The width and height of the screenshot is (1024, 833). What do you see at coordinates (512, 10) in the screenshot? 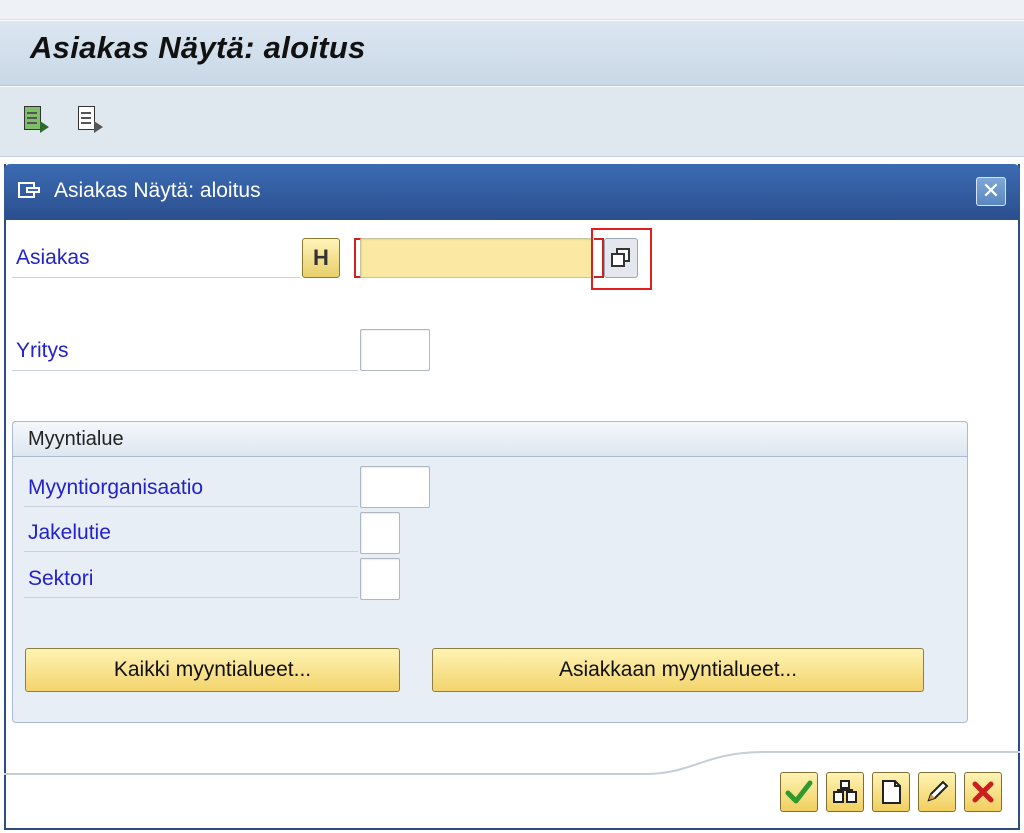
I see `window-top-strip` at bounding box center [512, 10].